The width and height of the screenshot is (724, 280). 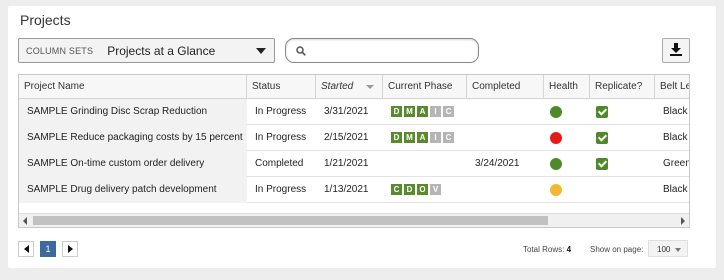 I want to click on header-label: Started, so click(x=337, y=86).